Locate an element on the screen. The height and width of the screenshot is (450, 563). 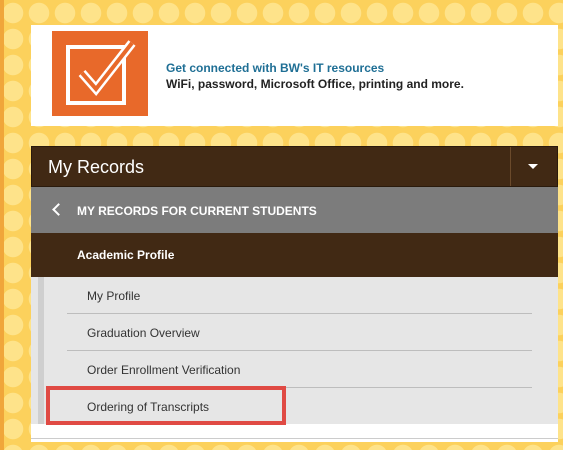
caret-down-icon is located at coordinates (533, 166).